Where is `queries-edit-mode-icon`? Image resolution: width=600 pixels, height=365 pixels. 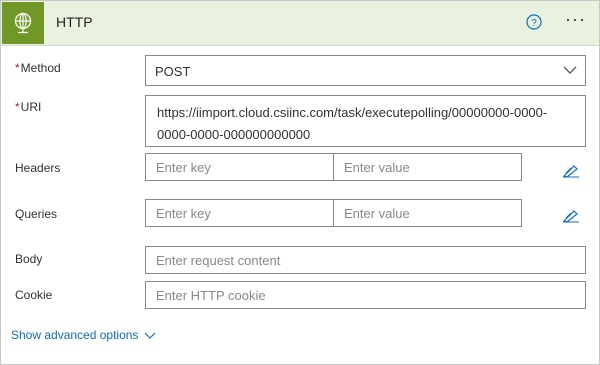
queries-edit-mode-icon is located at coordinates (571, 216).